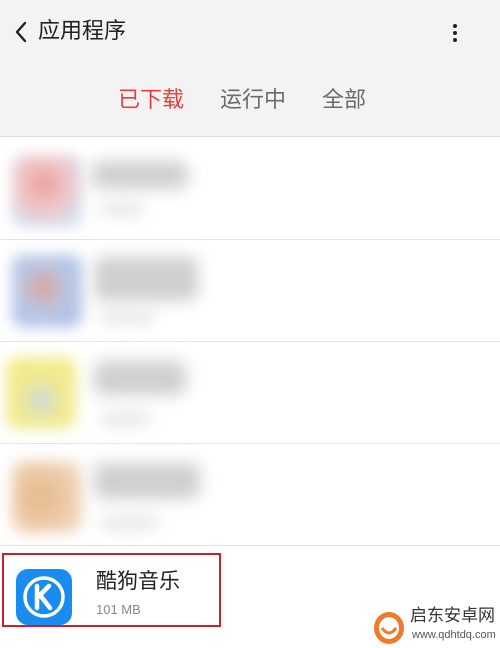 The height and width of the screenshot is (648, 500). Describe the element at coordinates (44, 597) in the screenshot. I see `kugou-k-icon` at that location.